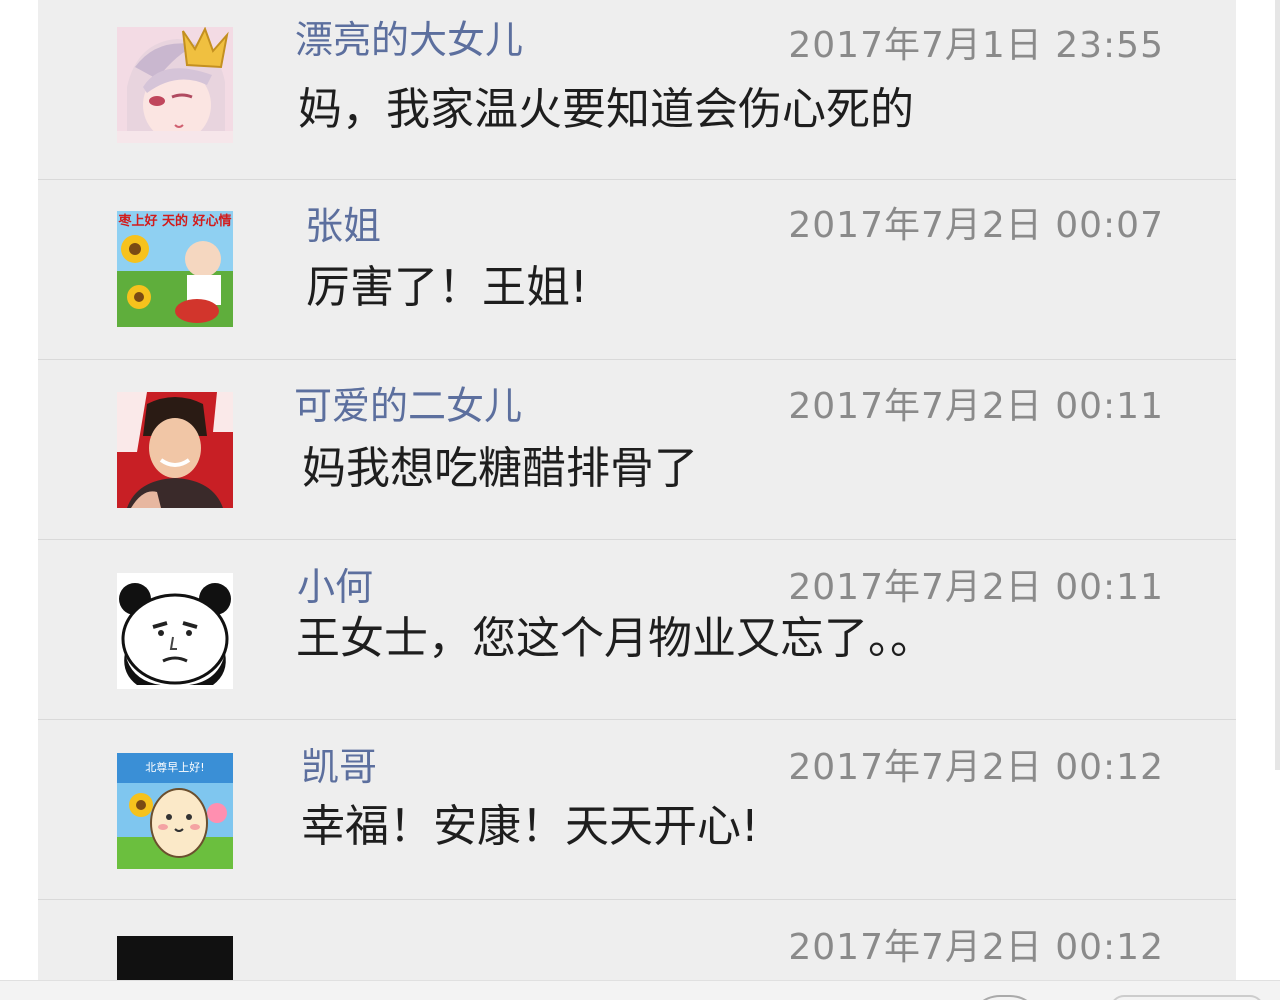 The width and height of the screenshot is (1280, 1000). I want to click on avatar-caption: 北尊早上好!, so click(174, 767).